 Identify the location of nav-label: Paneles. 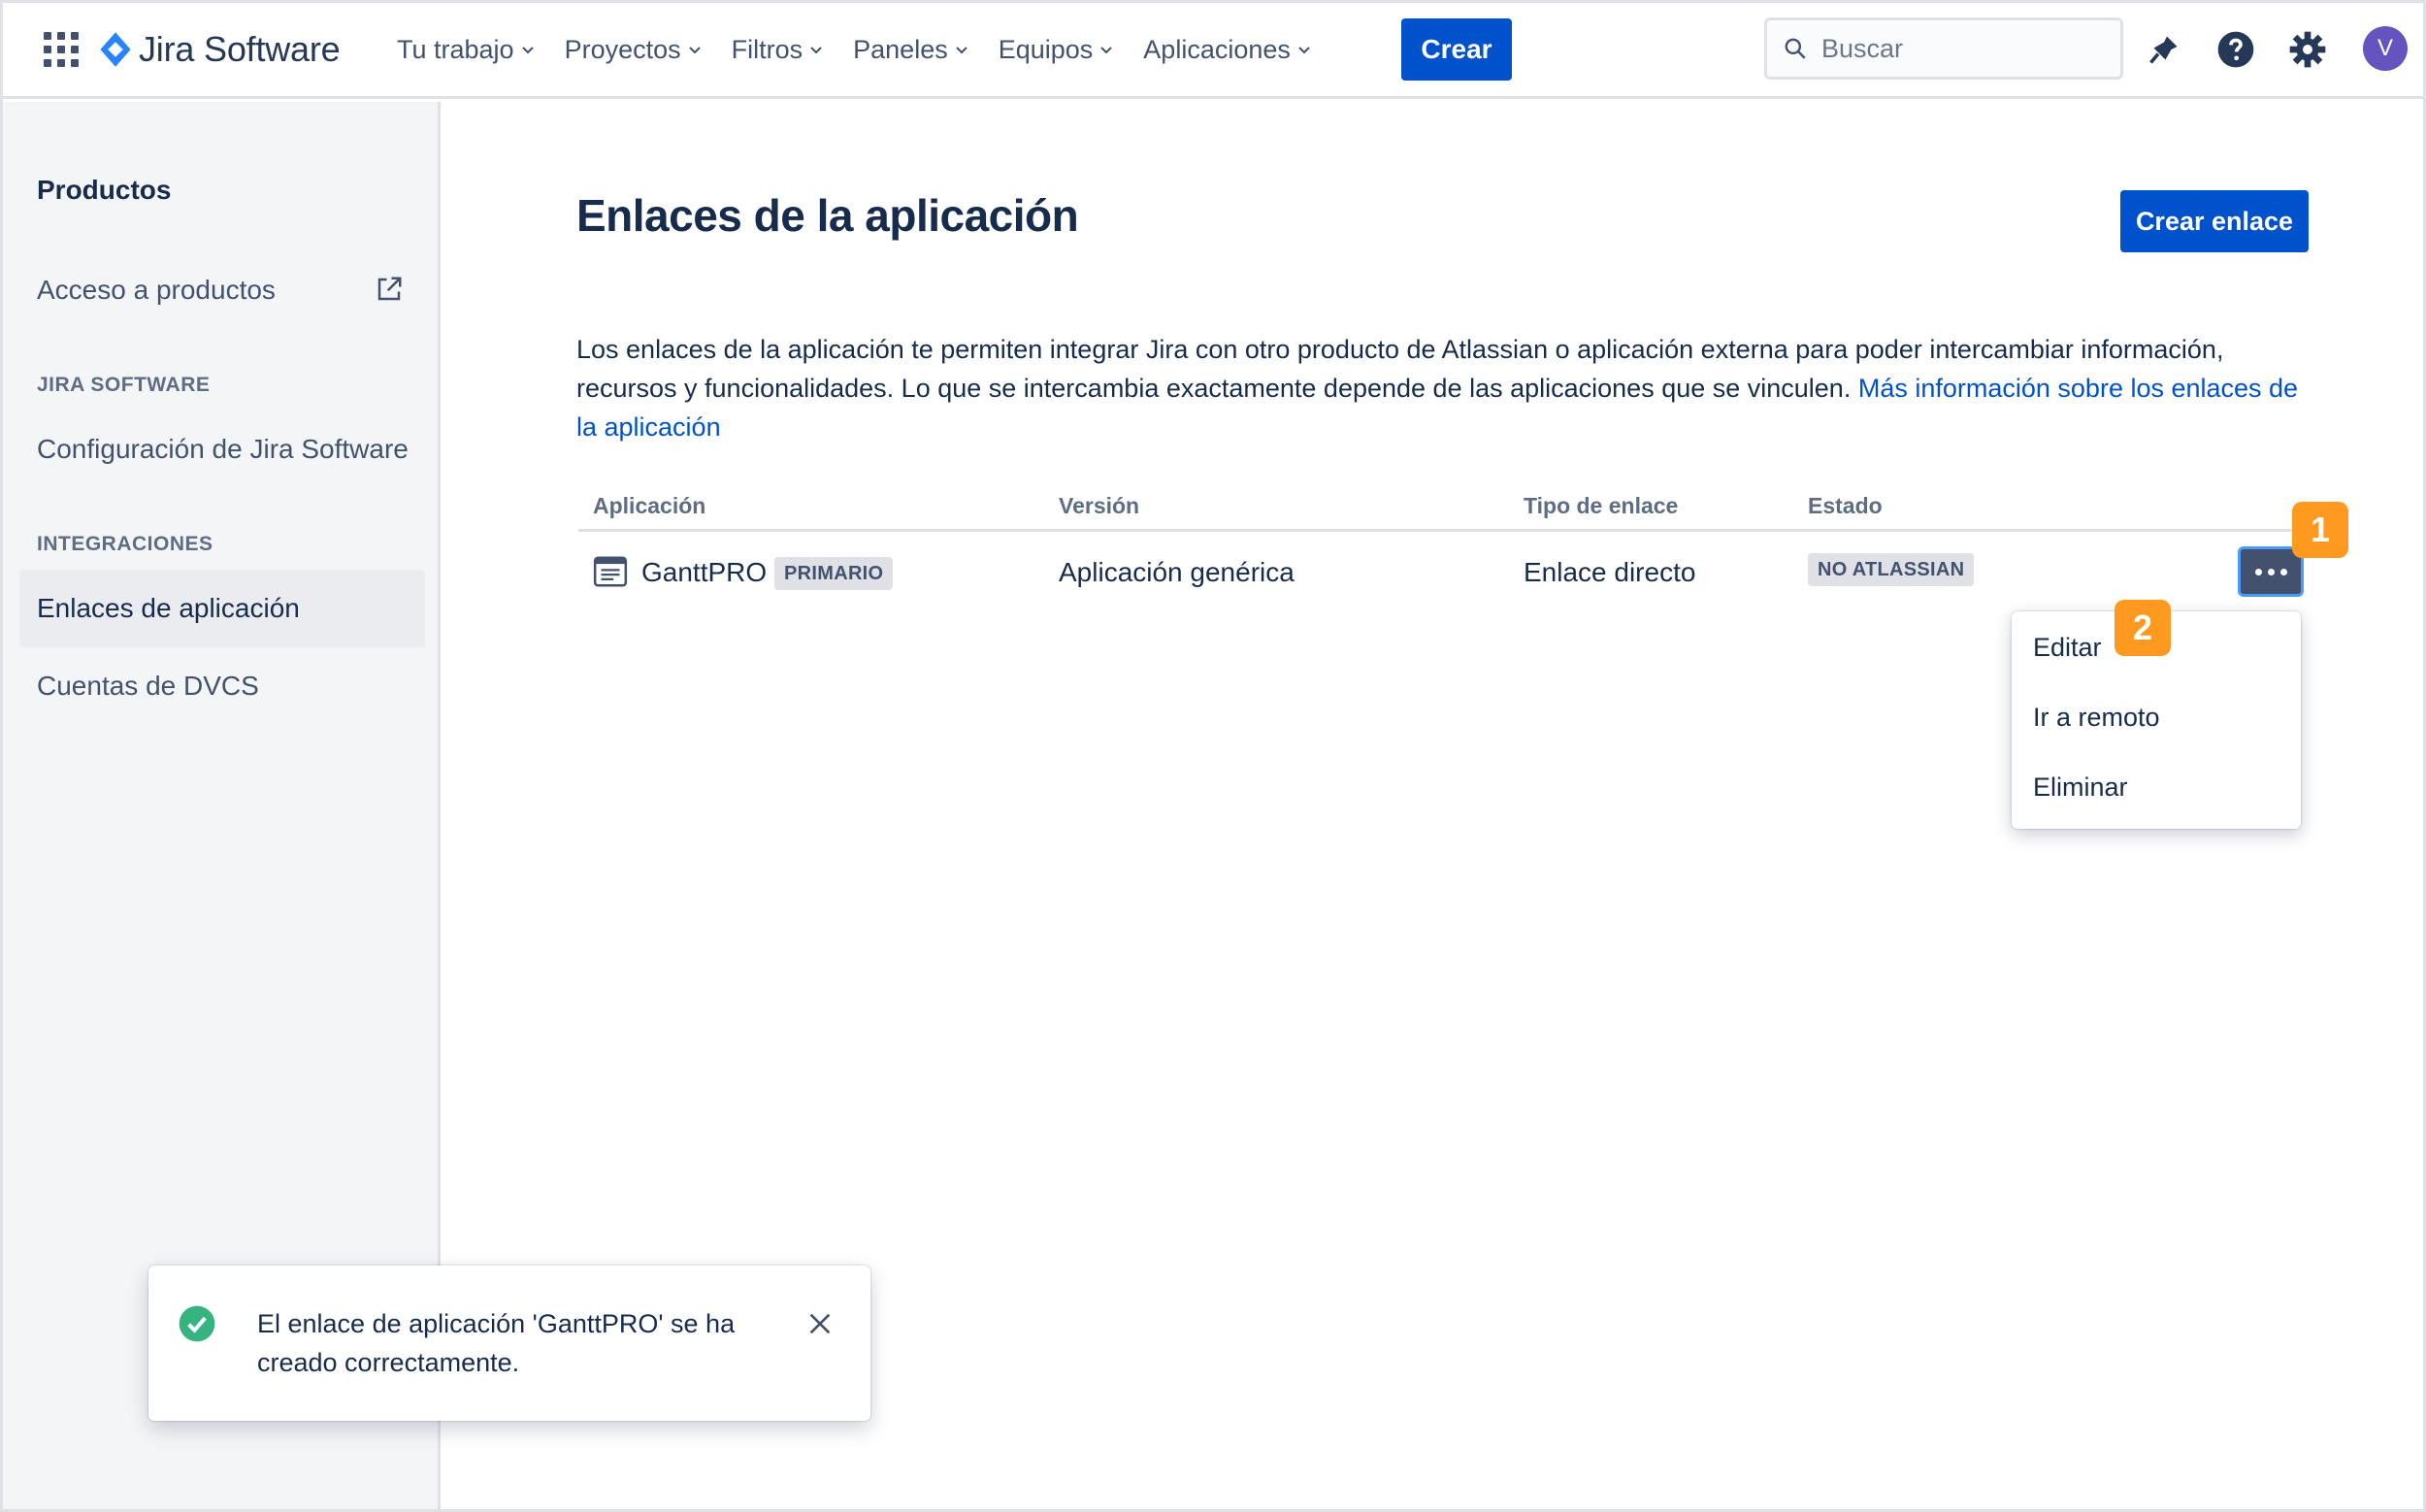
(900, 49).